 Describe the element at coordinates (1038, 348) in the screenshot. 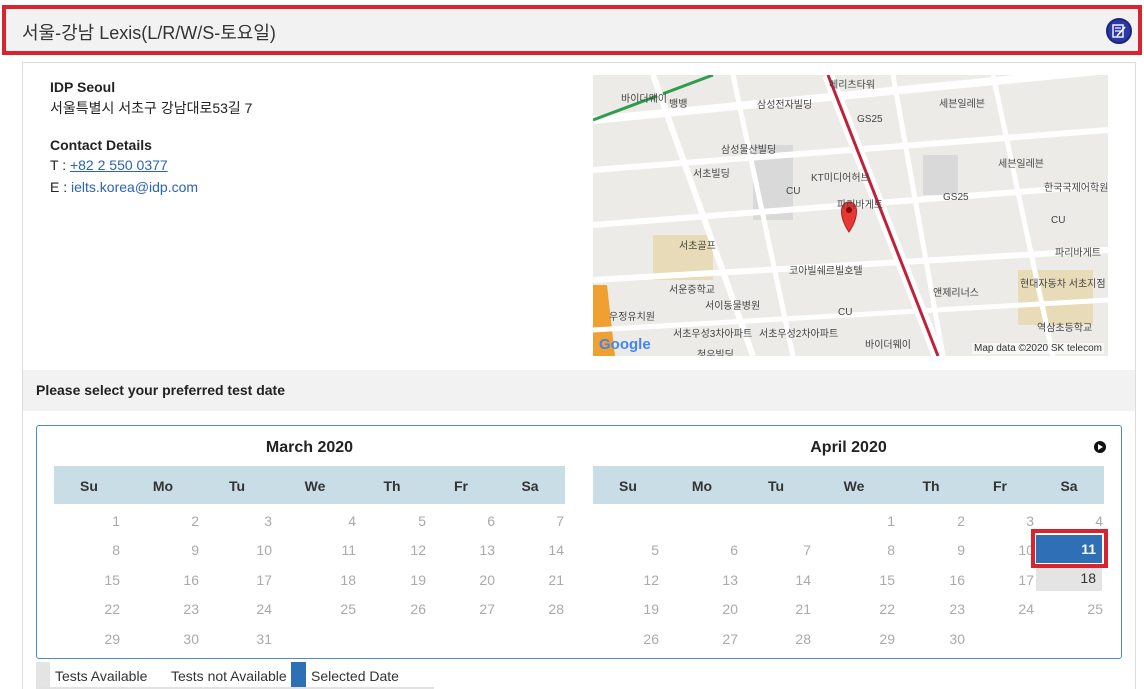

I see `map-credit: Map data ©2020 SK telecom` at that location.